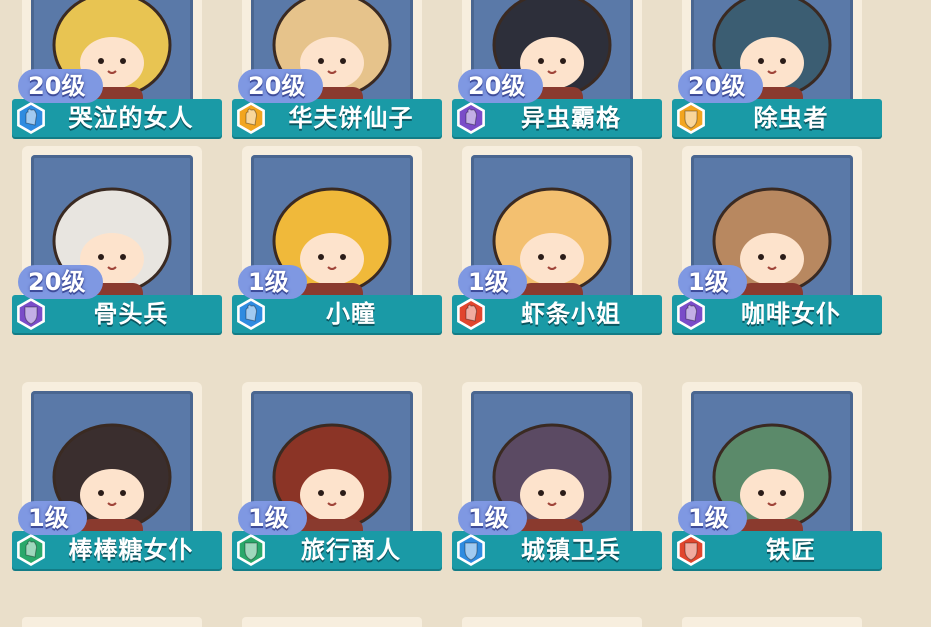  What do you see at coordinates (557, 68) in the screenshot?
I see `character-card: 异虫霸格 20级` at bounding box center [557, 68].